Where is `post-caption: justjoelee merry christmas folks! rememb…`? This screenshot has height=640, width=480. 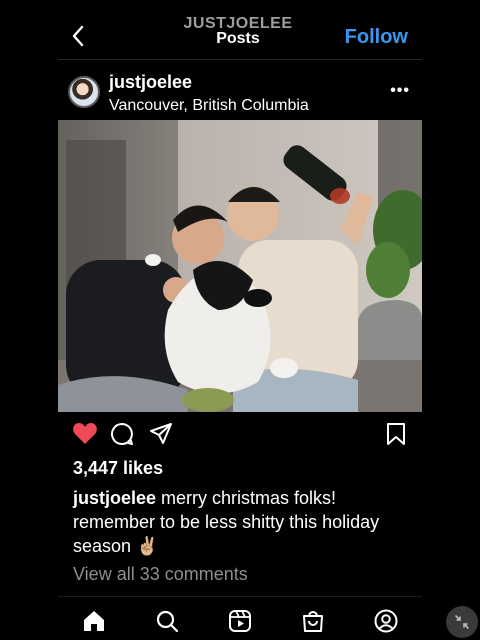 post-caption: justjoelee merry christmas folks! rememb… is located at coordinates (243, 522).